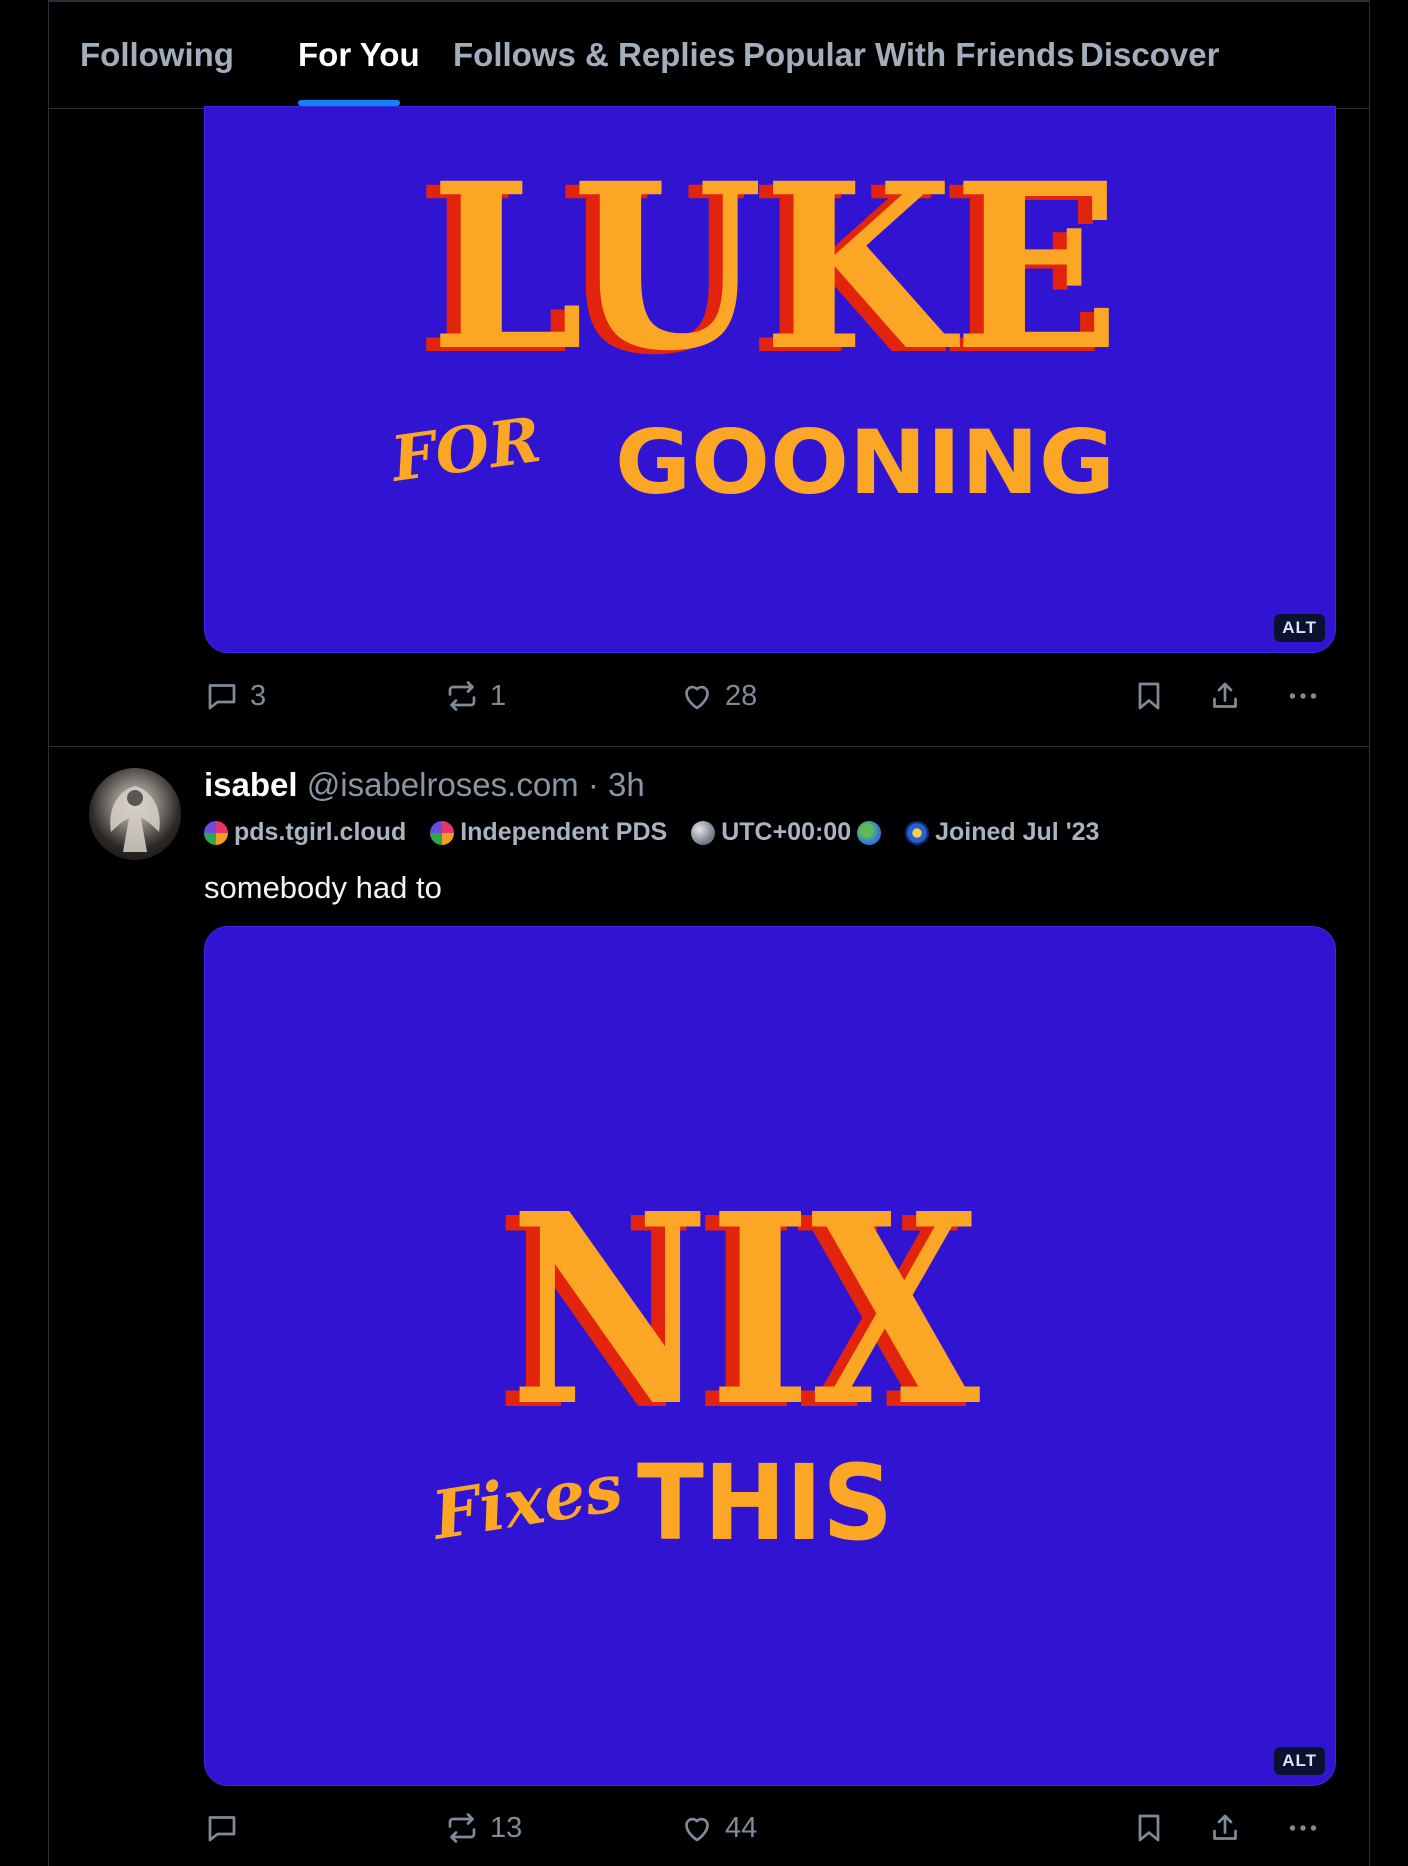 Image resolution: width=1408 pixels, height=1866 pixels. Describe the element at coordinates (718, 696) in the screenshot. I see `like-button: 28` at that location.